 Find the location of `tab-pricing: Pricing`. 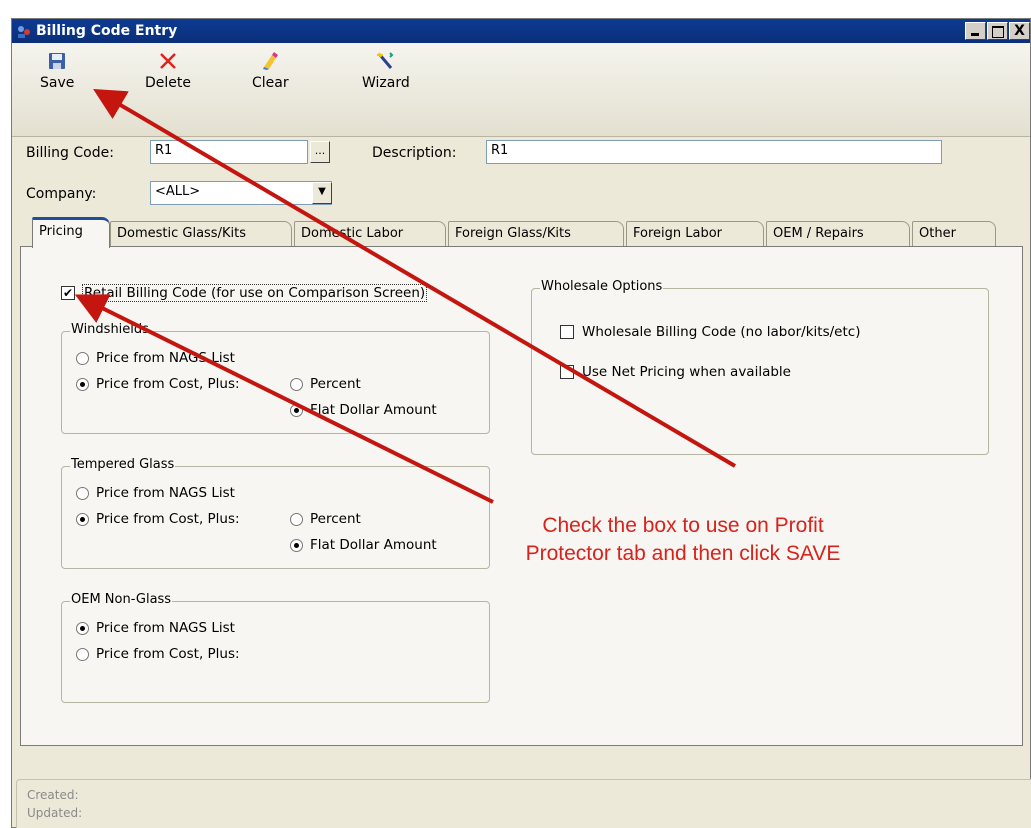

tab-pricing: Pricing is located at coordinates (71, 232).